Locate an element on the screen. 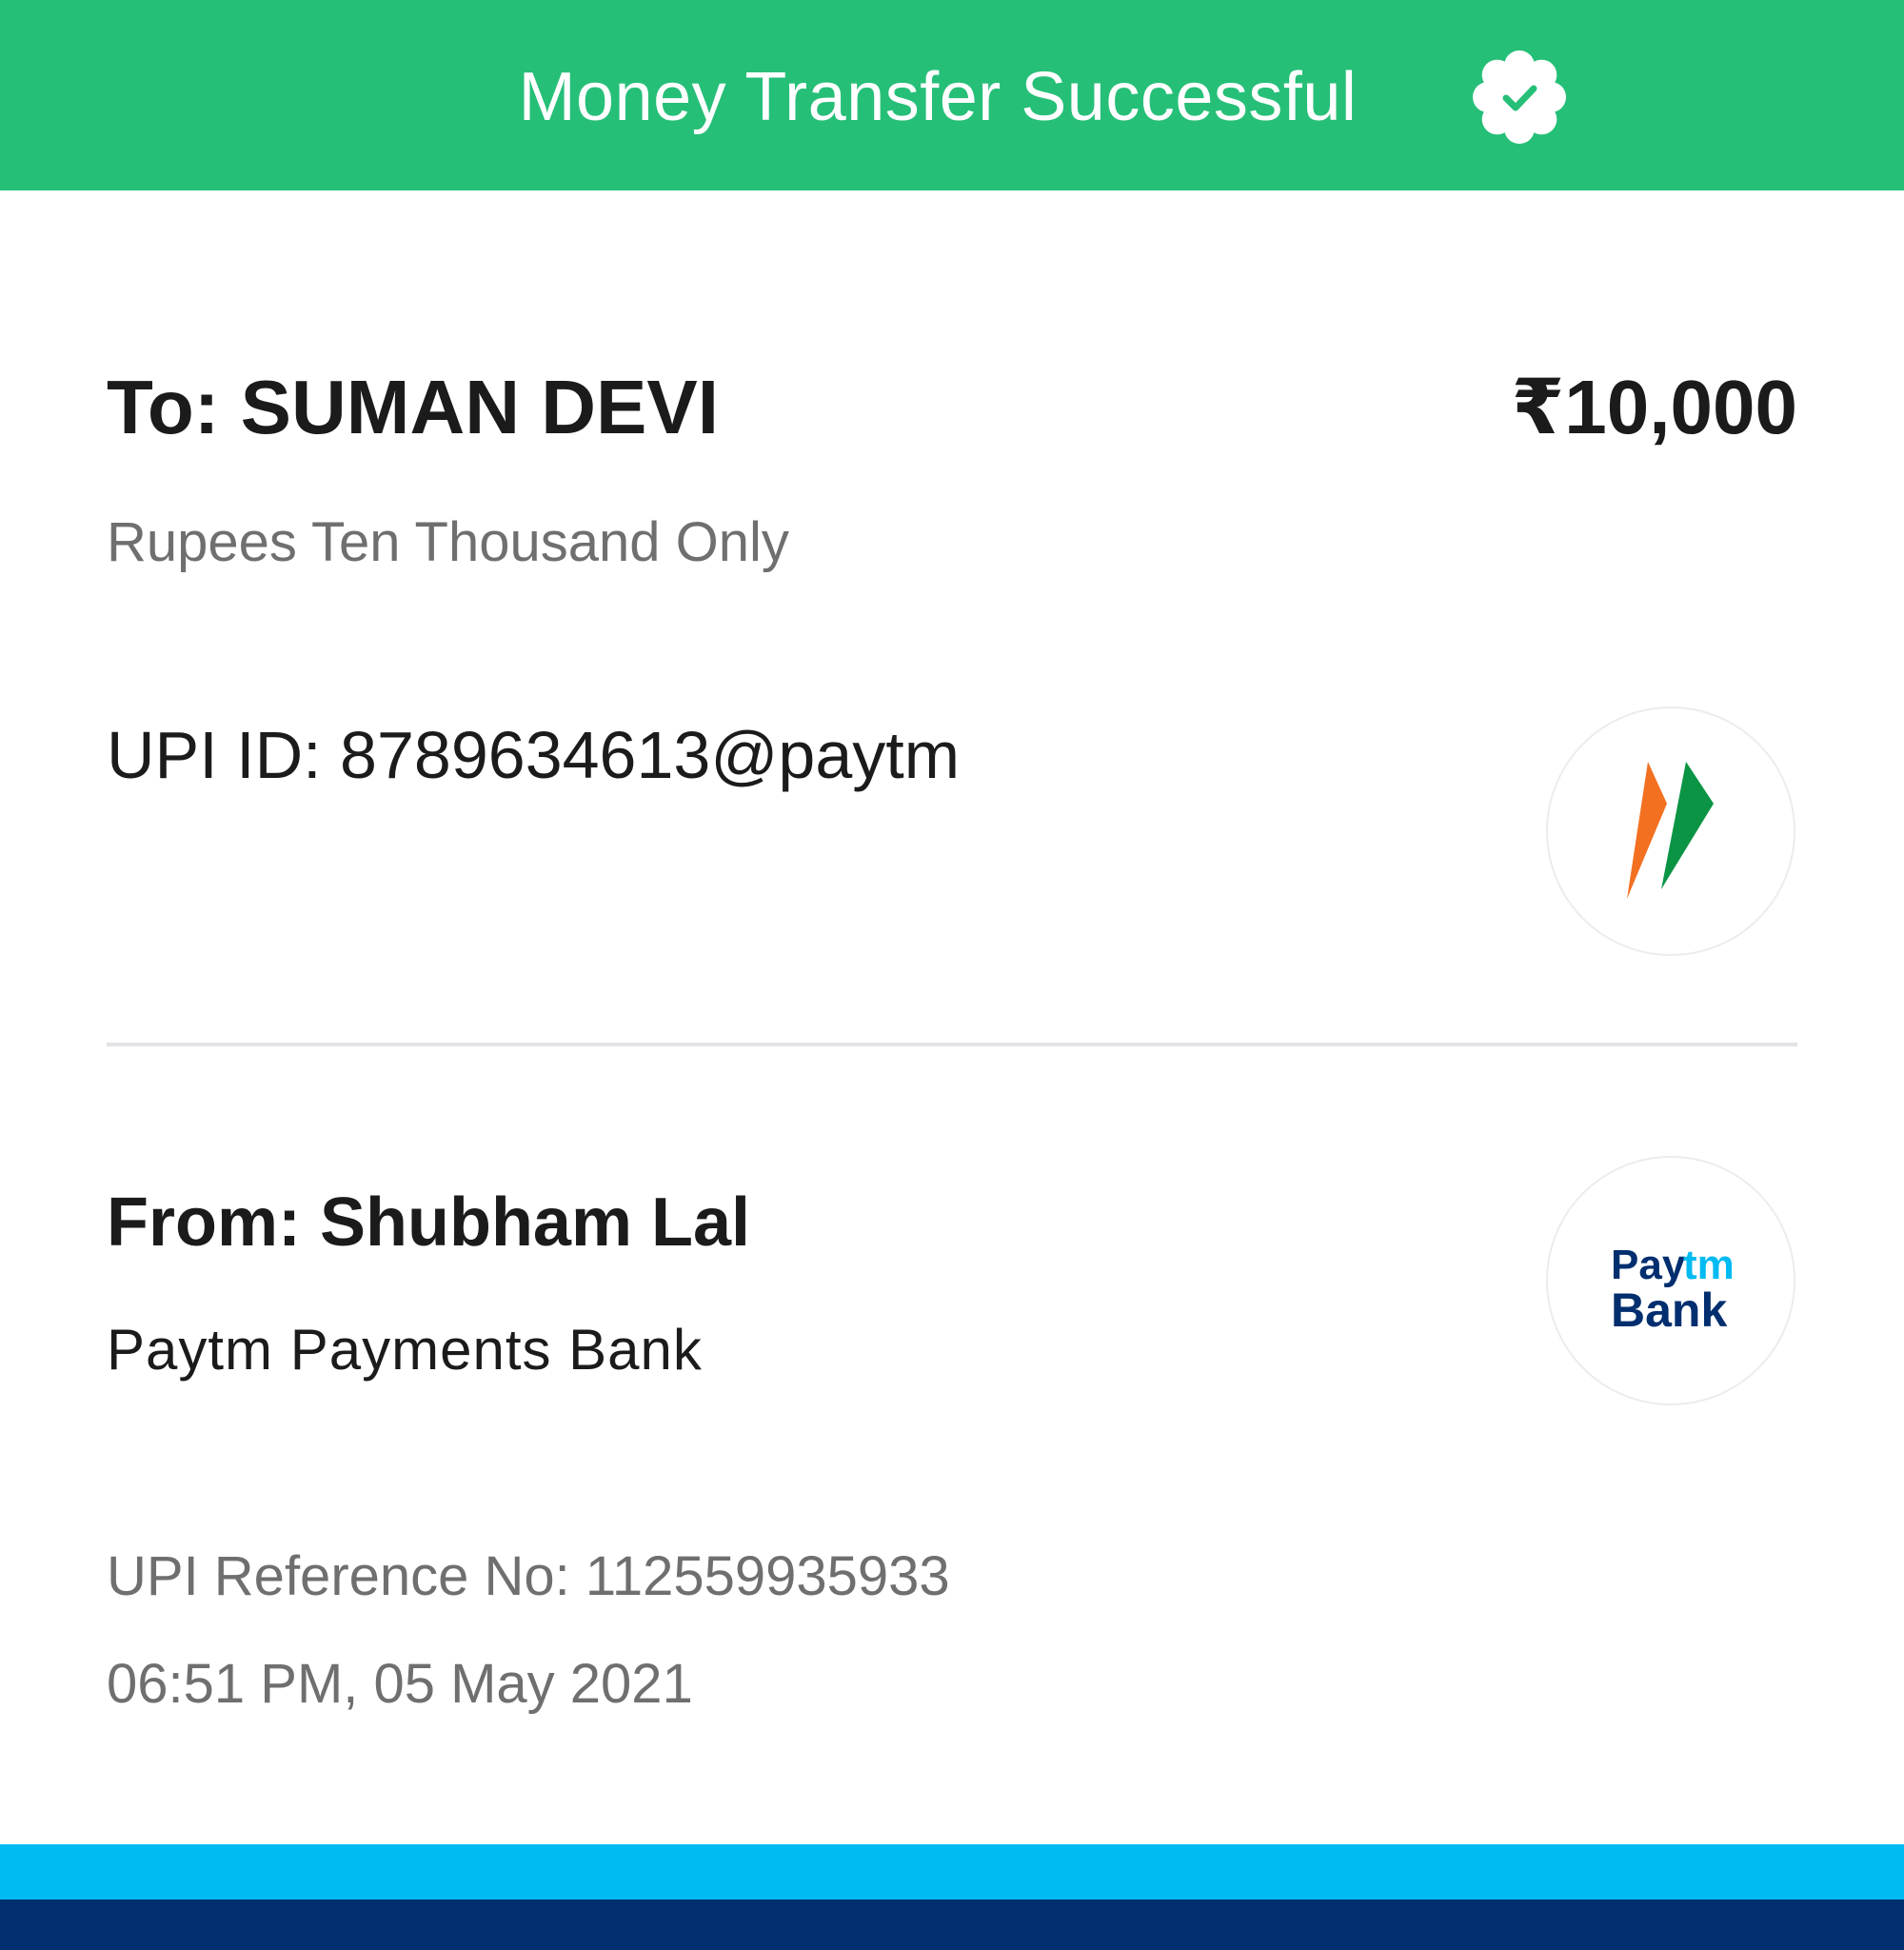 The width and height of the screenshot is (1904, 1950). section-divider is located at coordinates (952, 1044).